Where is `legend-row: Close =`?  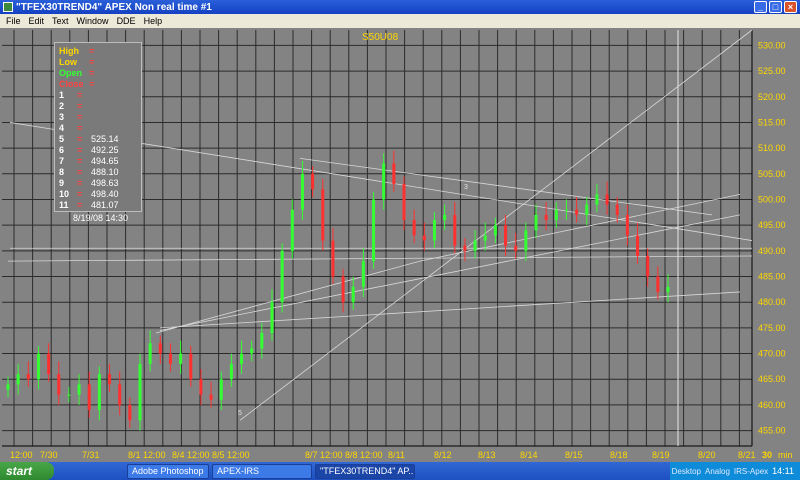 legend-row: Close = is located at coordinates (98, 84).